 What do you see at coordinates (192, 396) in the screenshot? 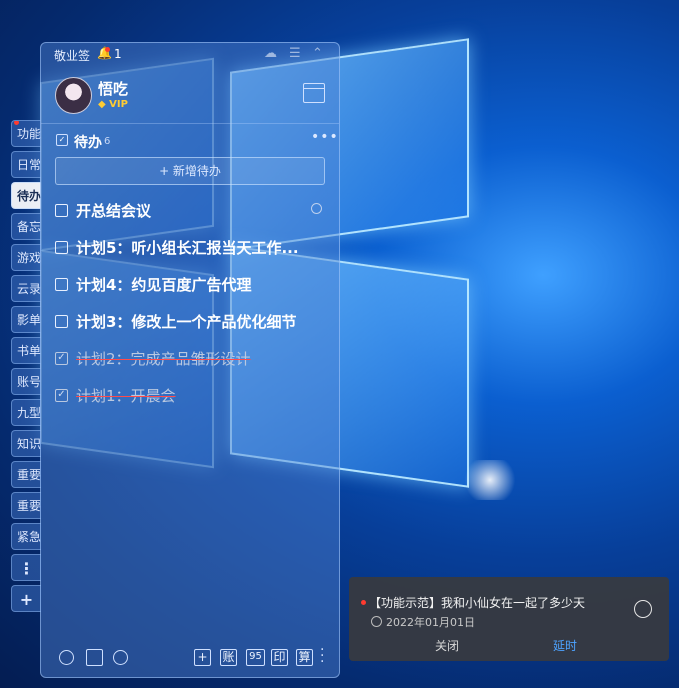
I see `task-item-done: ✓ 计划1：开晨会` at bounding box center [192, 396].